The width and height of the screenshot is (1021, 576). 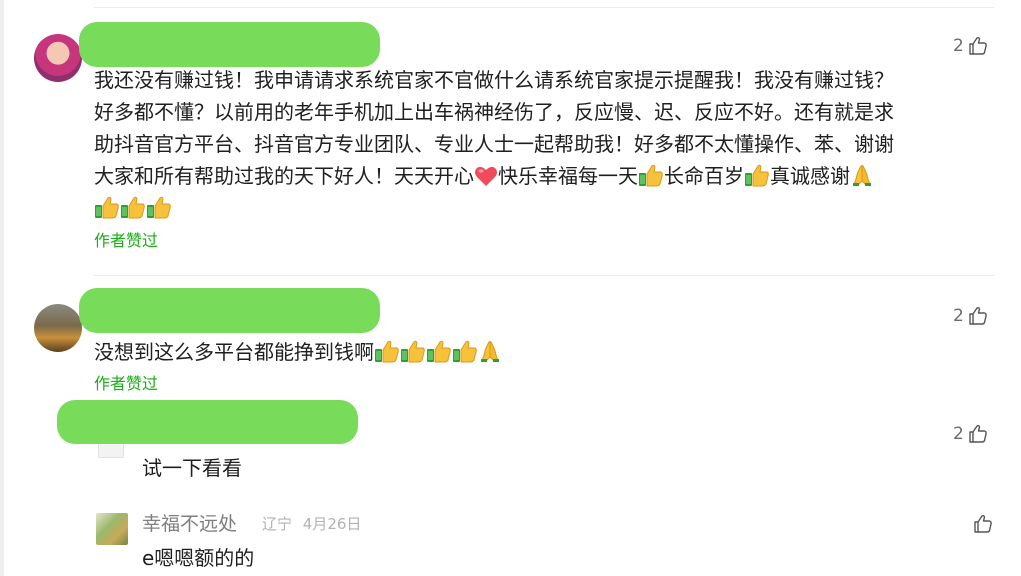 I want to click on reply-date: 4月26日, so click(x=332, y=524).